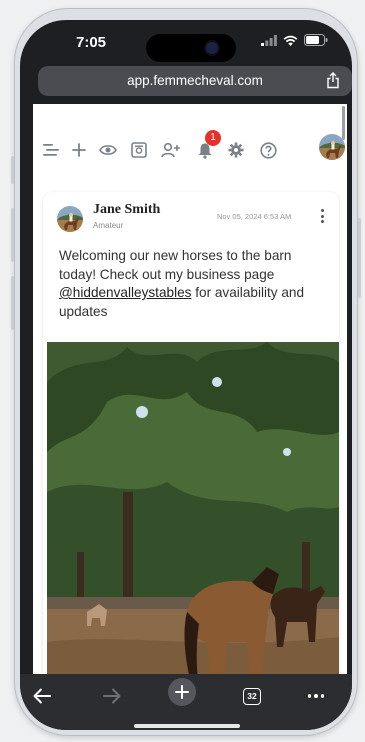 This screenshot has height=742, width=365. Describe the element at coordinates (316, 696) in the screenshot. I see `more-menu-icon` at that location.